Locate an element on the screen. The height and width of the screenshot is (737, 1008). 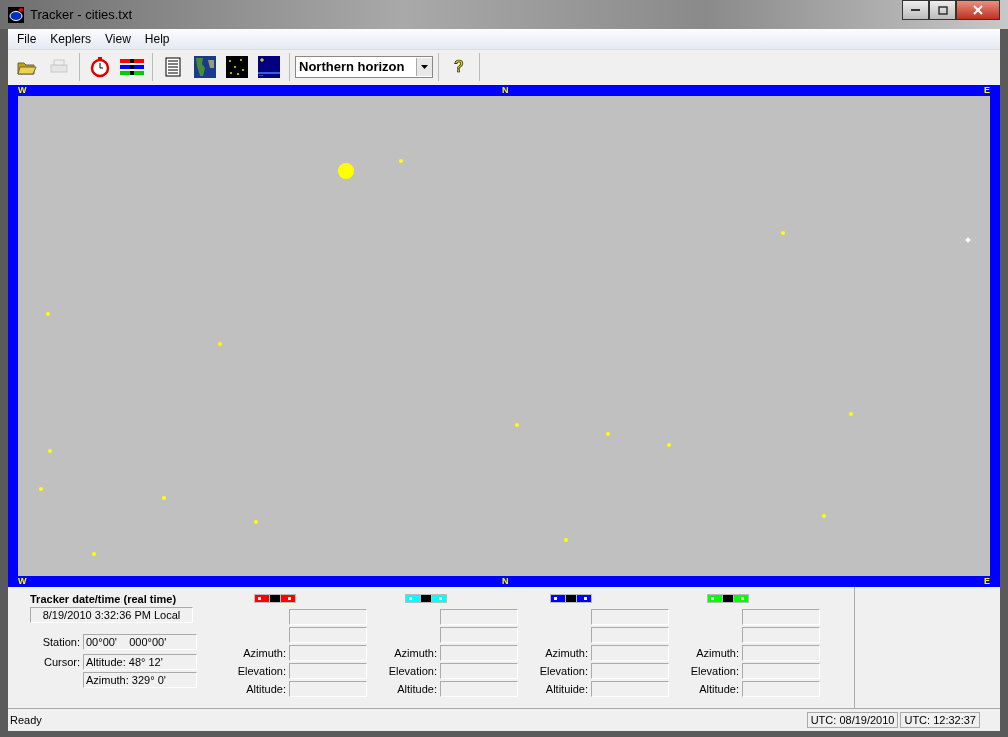
close-icon is located at coordinates (978, 10).